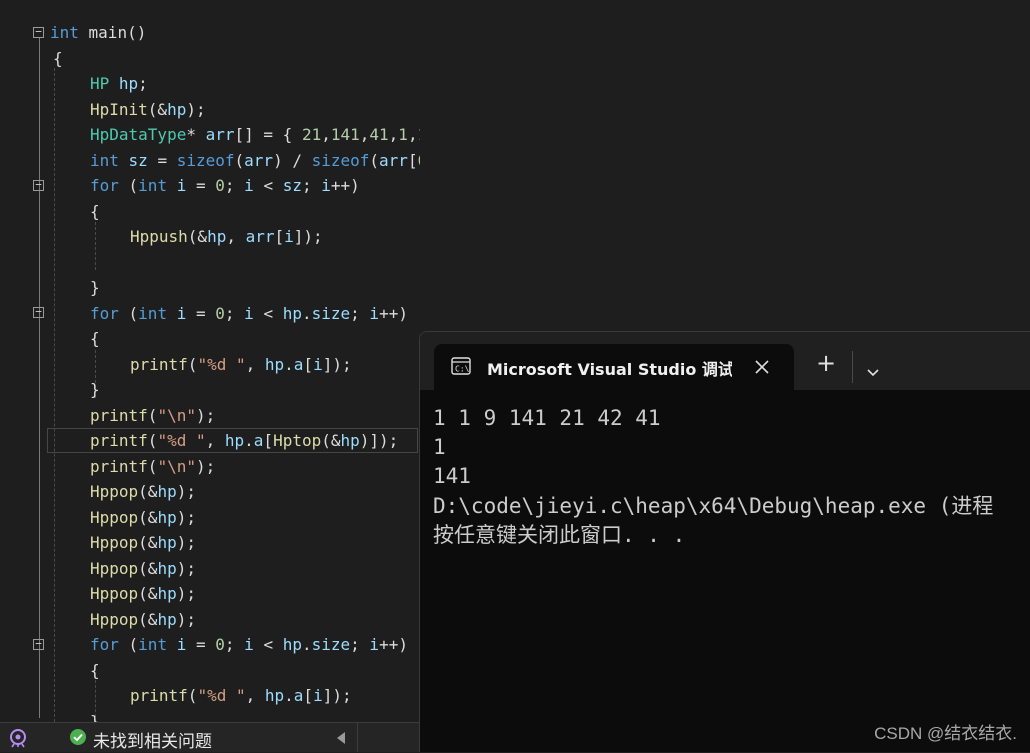 This screenshot has height=753, width=1030. I want to click on terminal-tab-title-wrap: Microsoft Visual Studio 调试控制台, so click(609, 368).